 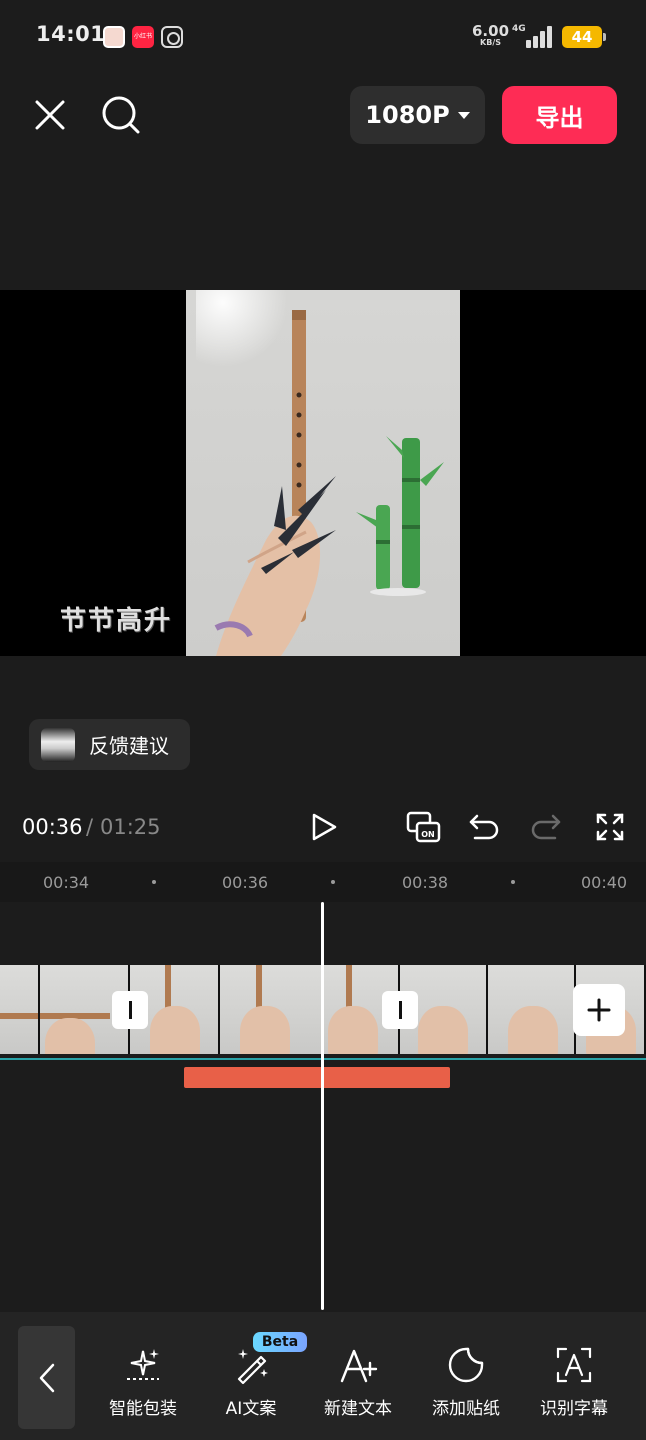 I want to click on play-button, so click(x=324, y=827).